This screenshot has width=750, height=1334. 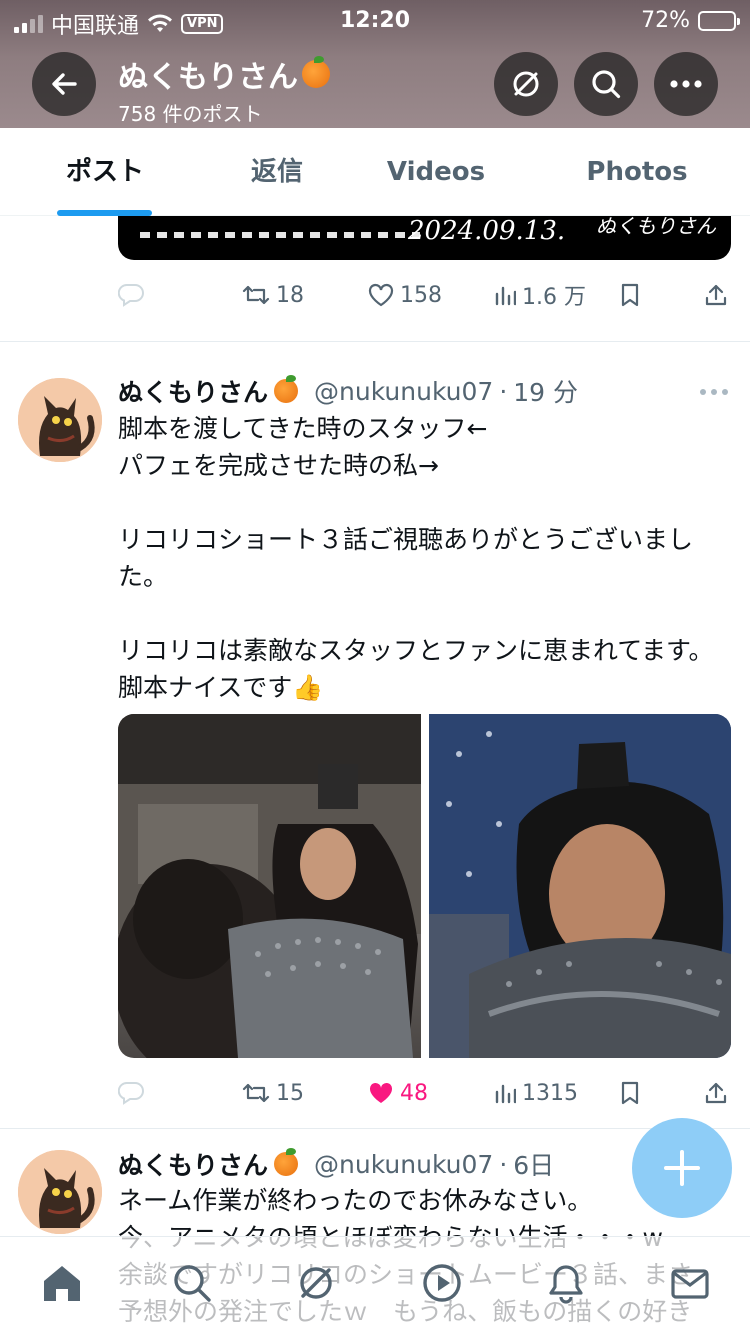 I want to click on home-icon, so click(x=62, y=1283).